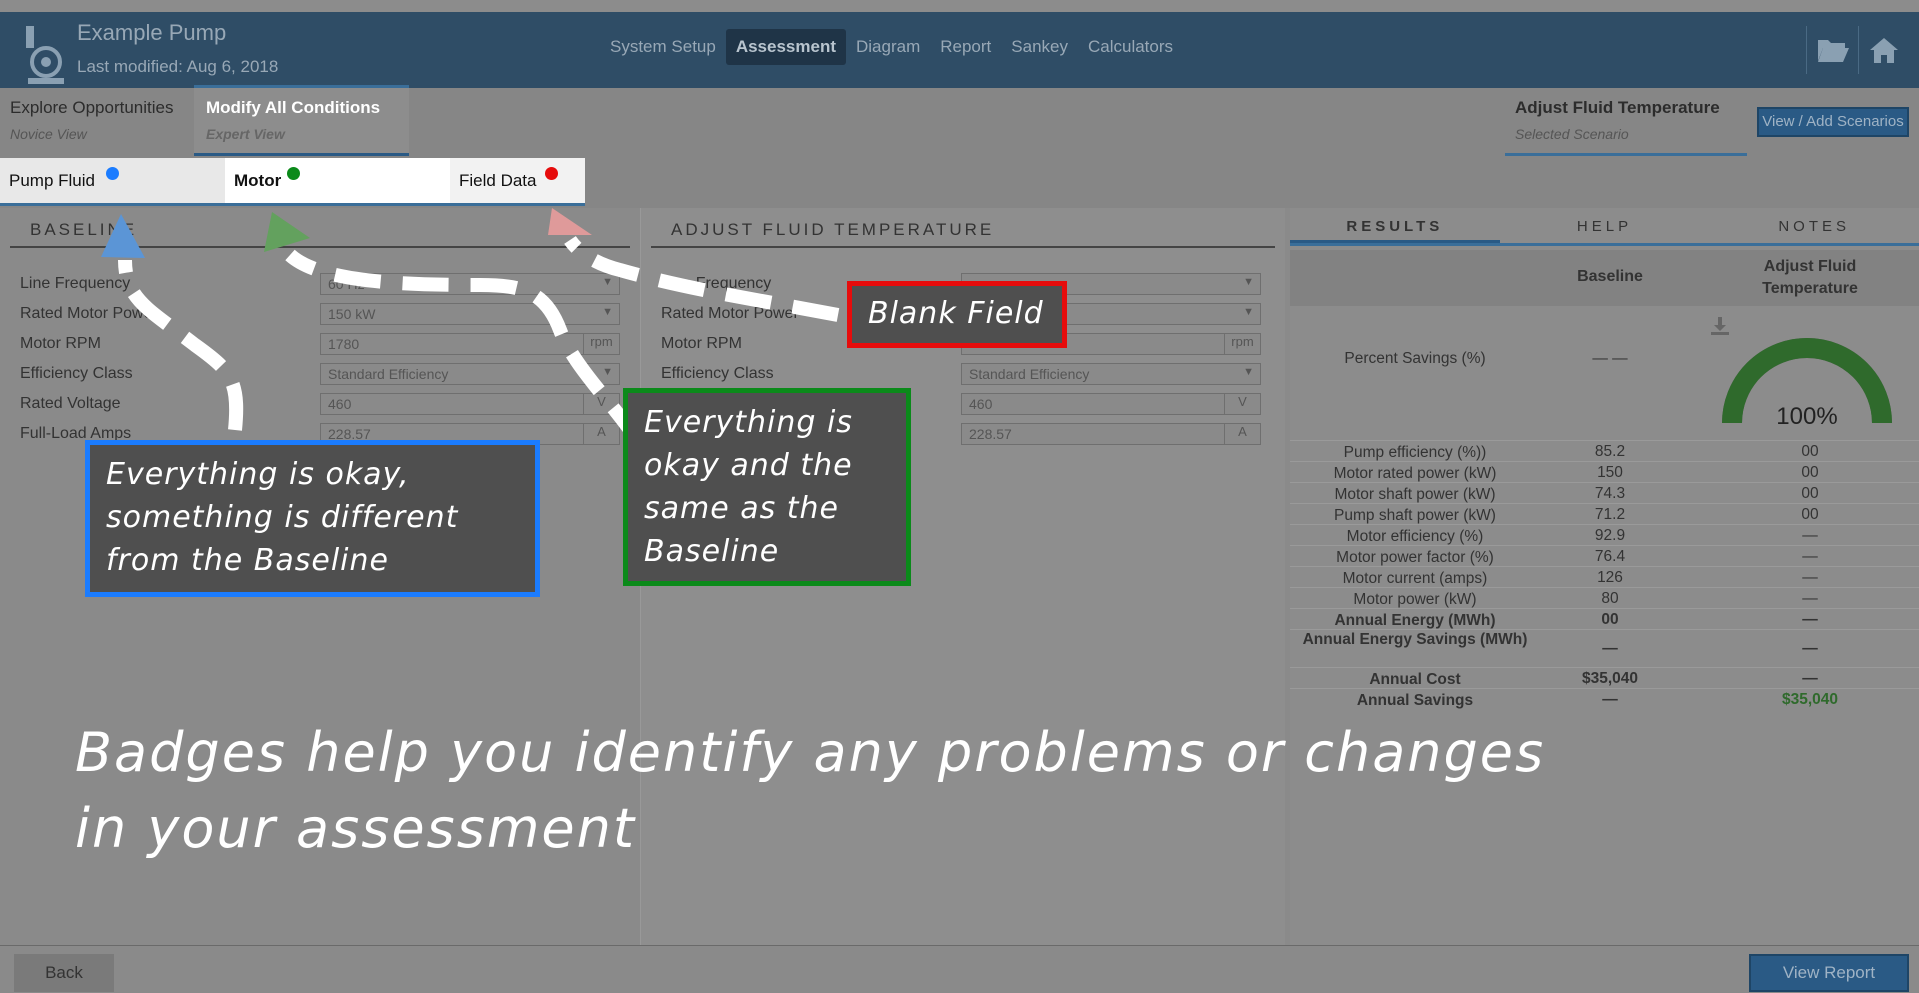  I want to click on modification-field-label: Line Frequency, so click(716, 283).